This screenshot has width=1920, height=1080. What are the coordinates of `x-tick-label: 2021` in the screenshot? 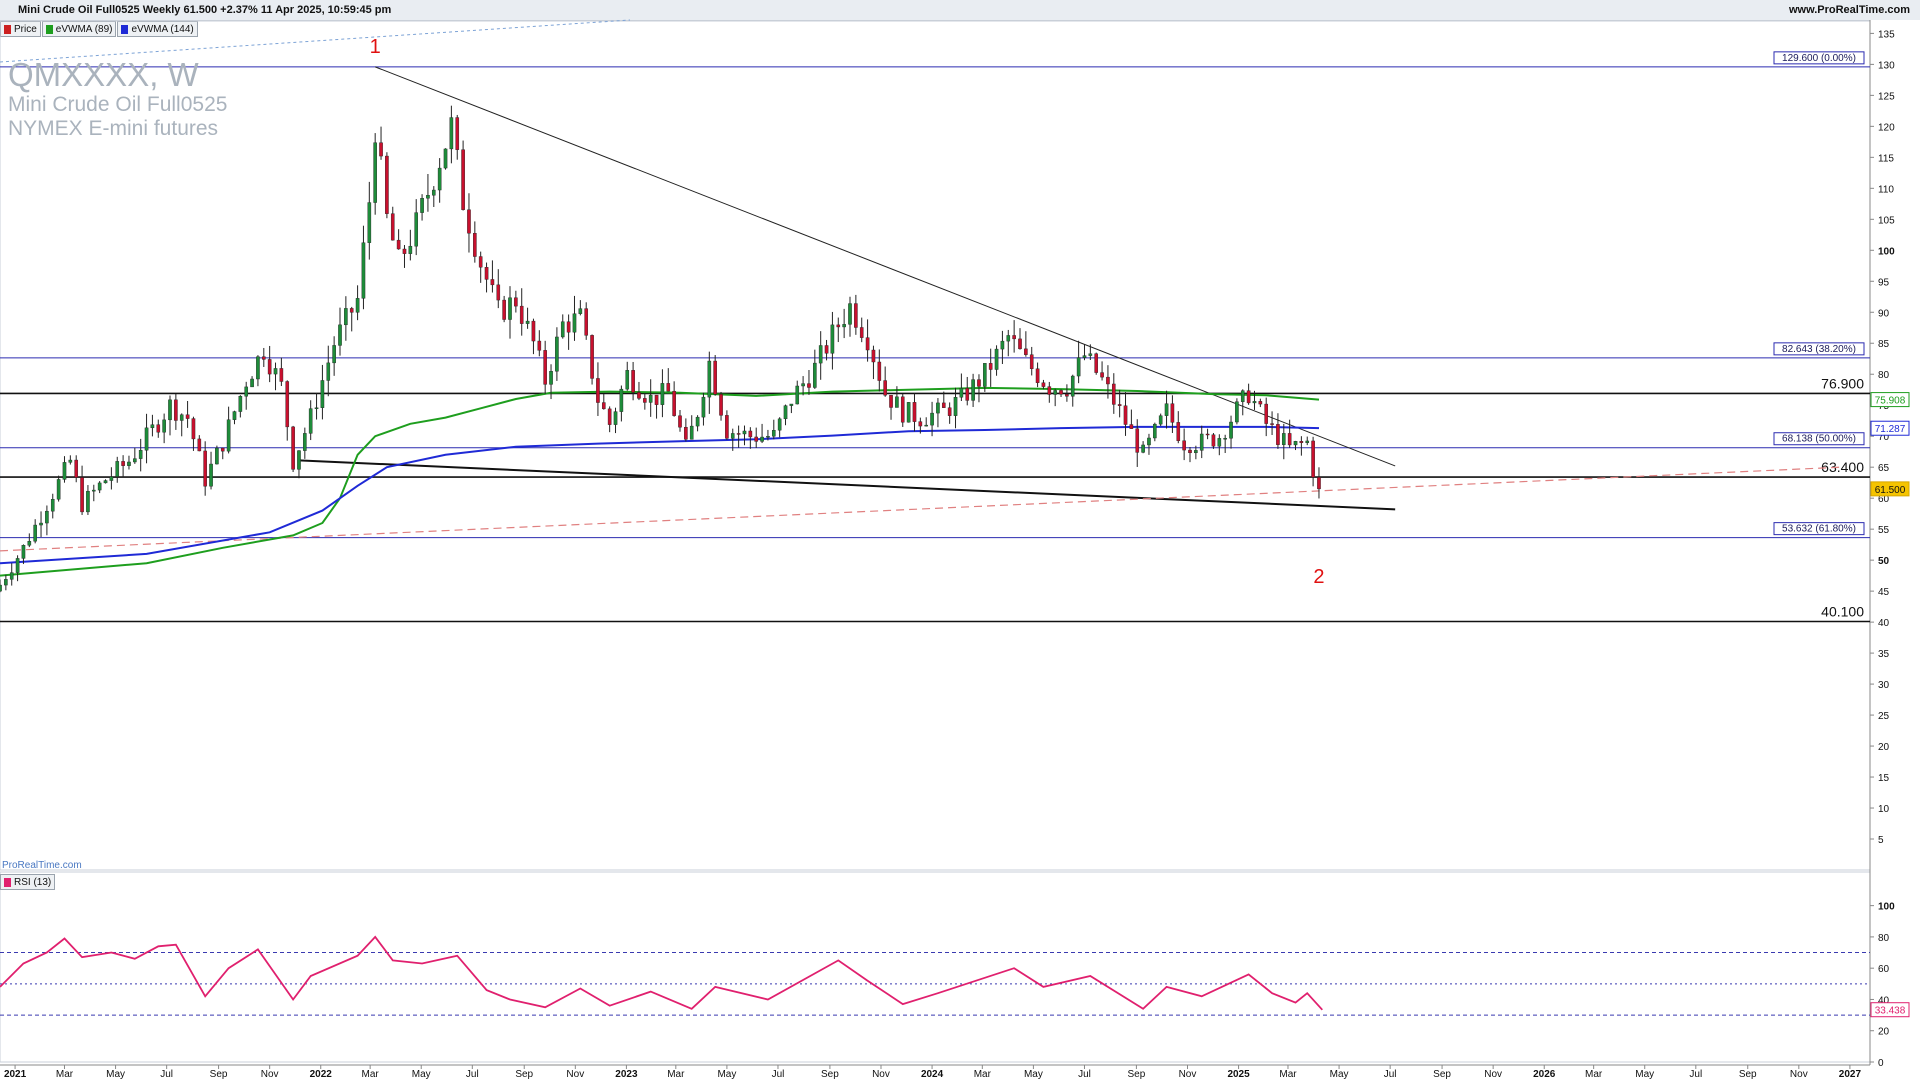 It's located at (15, 1074).